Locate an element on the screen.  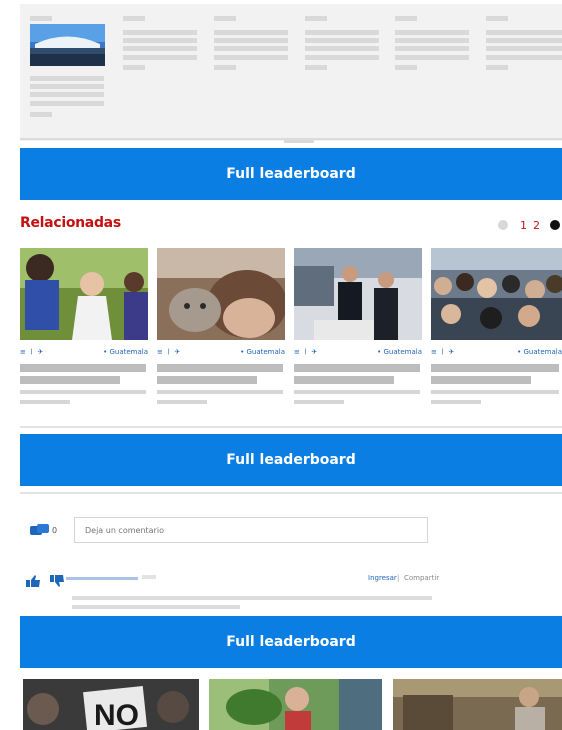
protest-sign-no-photo-icon: NO is located at coordinates (111, 704).